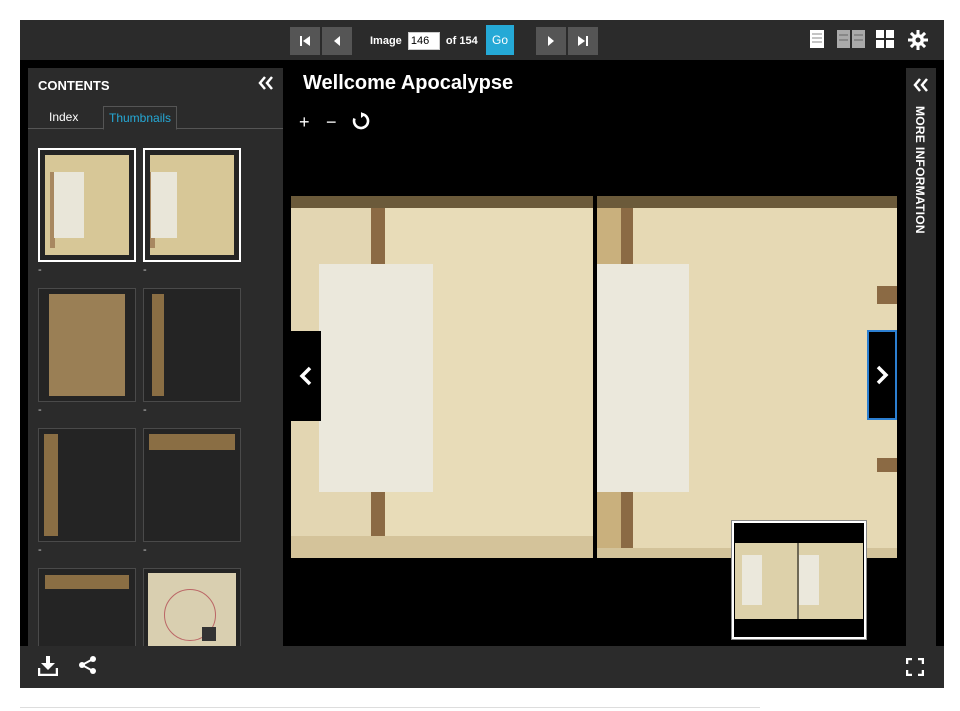 This screenshot has width=960, height=711. I want to click on more-information-label: MORE INFORMATION, so click(920, 170).